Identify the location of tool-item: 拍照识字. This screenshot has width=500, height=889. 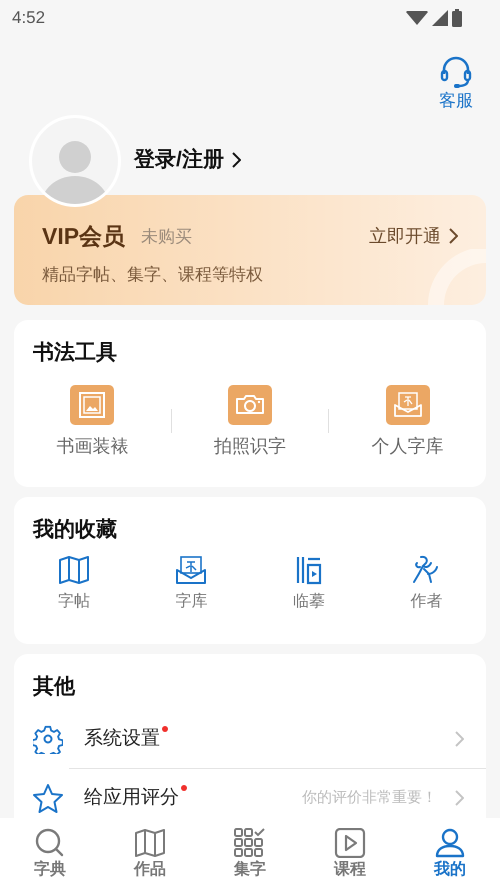
(250, 422).